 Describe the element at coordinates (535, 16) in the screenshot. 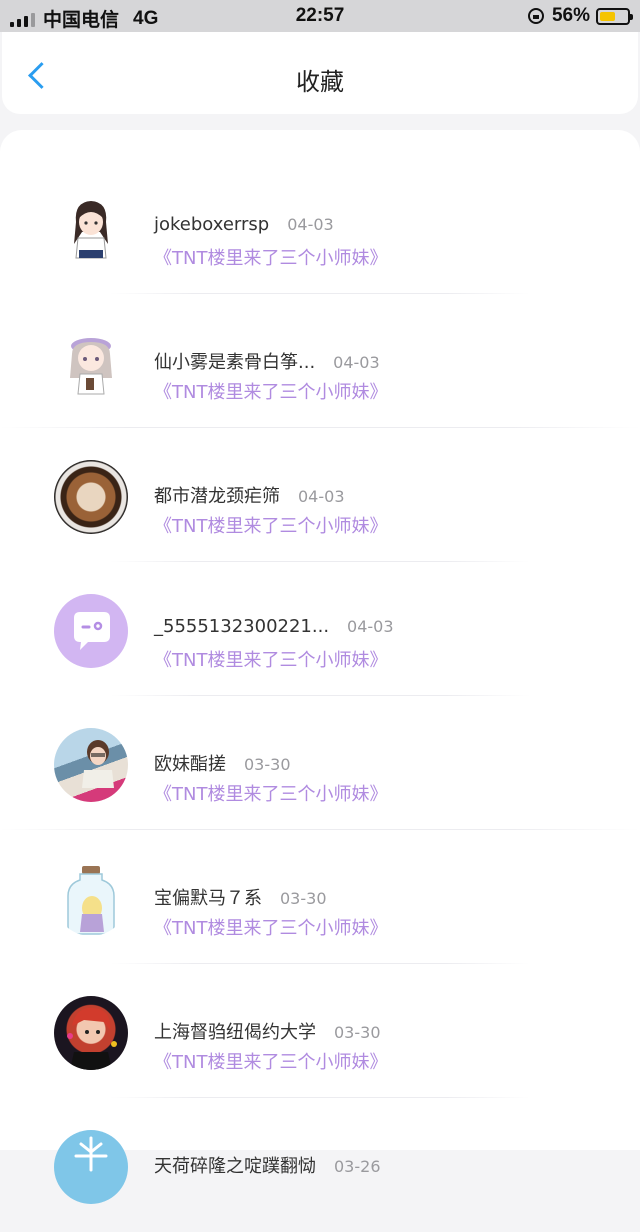

I see `rotation-lock-icon` at that location.